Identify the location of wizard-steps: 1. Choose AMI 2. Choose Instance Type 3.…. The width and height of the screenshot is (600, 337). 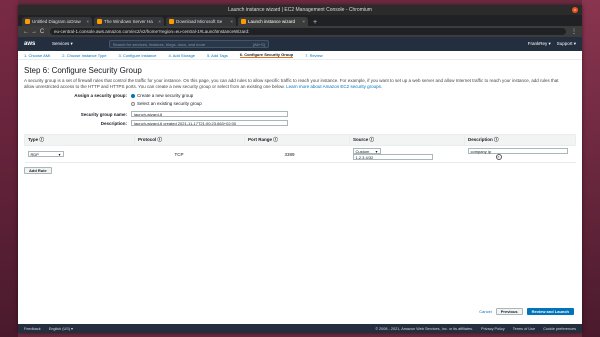
(300, 55).